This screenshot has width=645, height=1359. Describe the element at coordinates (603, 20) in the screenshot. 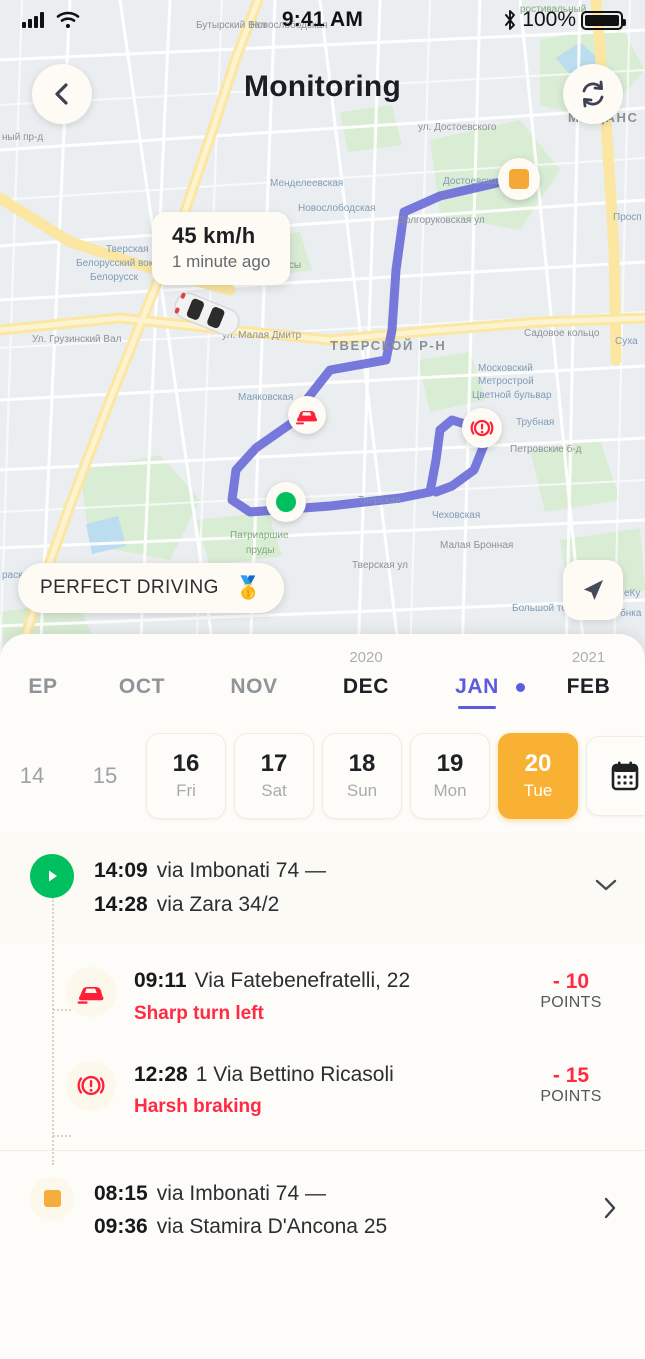

I see `battery-full-icon` at that location.